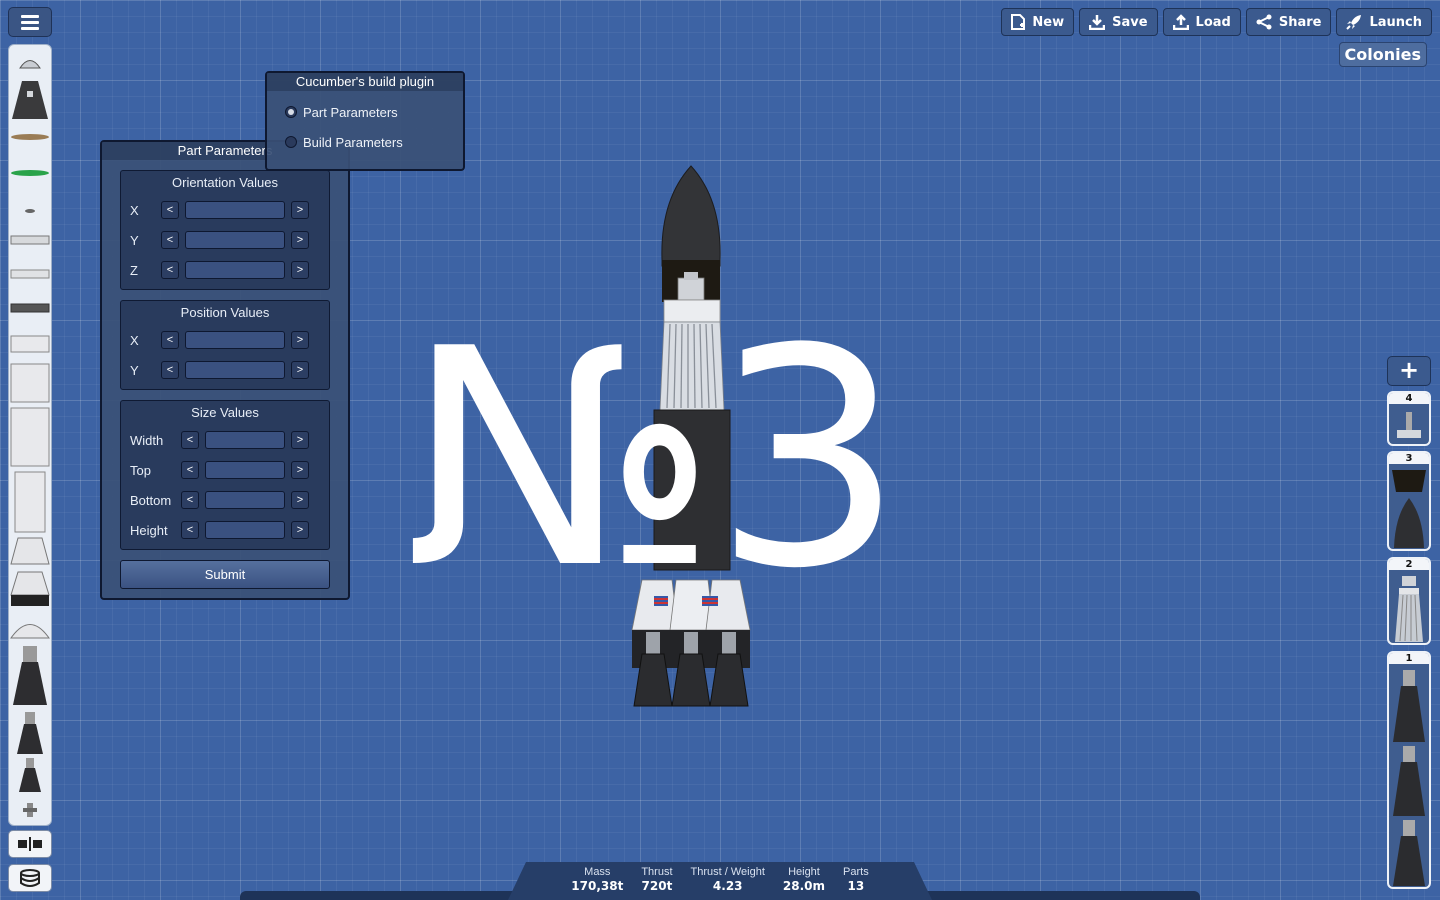 The image size is (1440, 900). I want to click on part-dome-icon, so click(30, 628).